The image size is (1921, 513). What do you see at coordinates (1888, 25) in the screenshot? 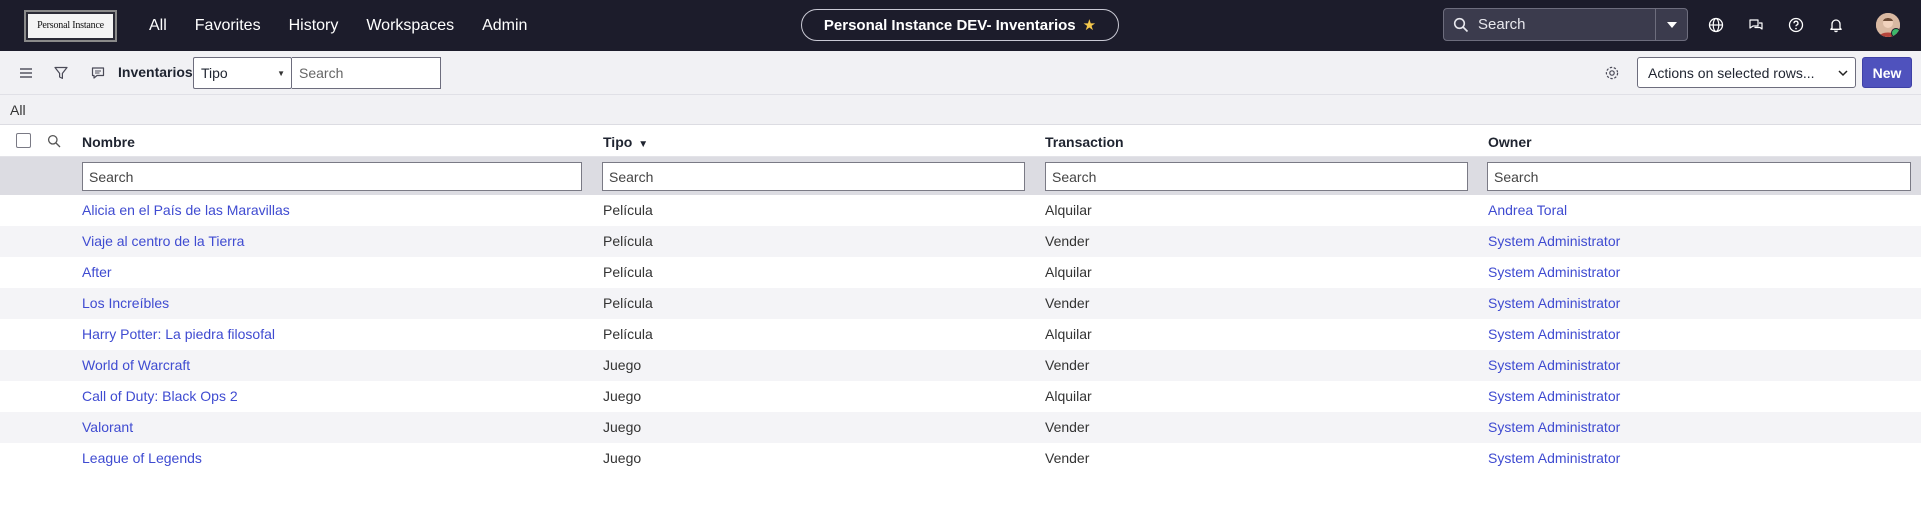
I see `user-avatar` at bounding box center [1888, 25].